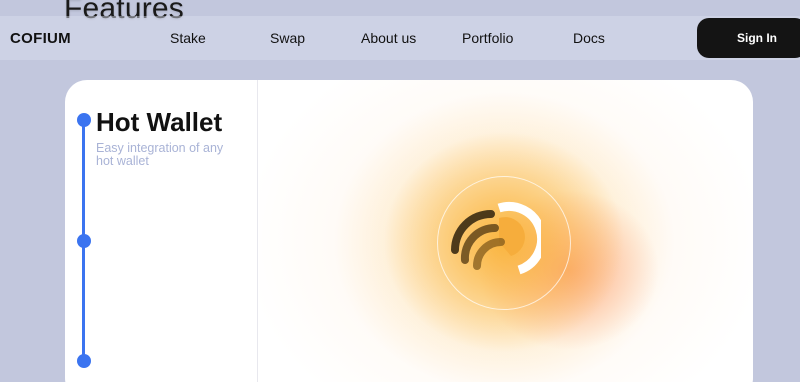 The image size is (800, 382). Describe the element at coordinates (287, 38) in the screenshot. I see `nav-link-swap: Swap` at that location.